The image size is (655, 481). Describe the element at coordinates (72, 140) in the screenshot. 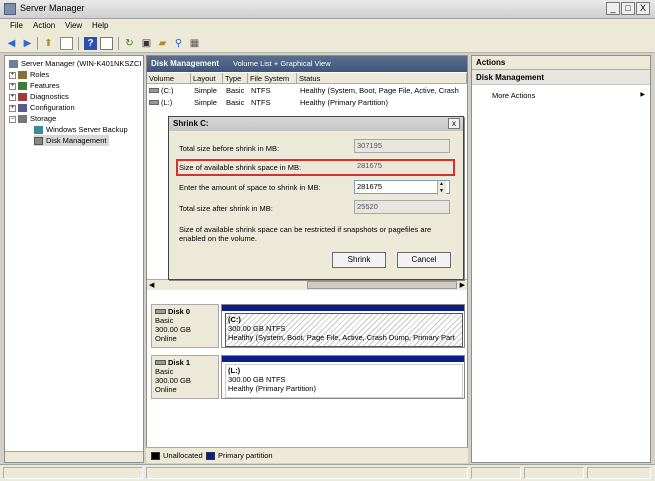

I see `tree-item-disk-management: Disk Management` at that location.